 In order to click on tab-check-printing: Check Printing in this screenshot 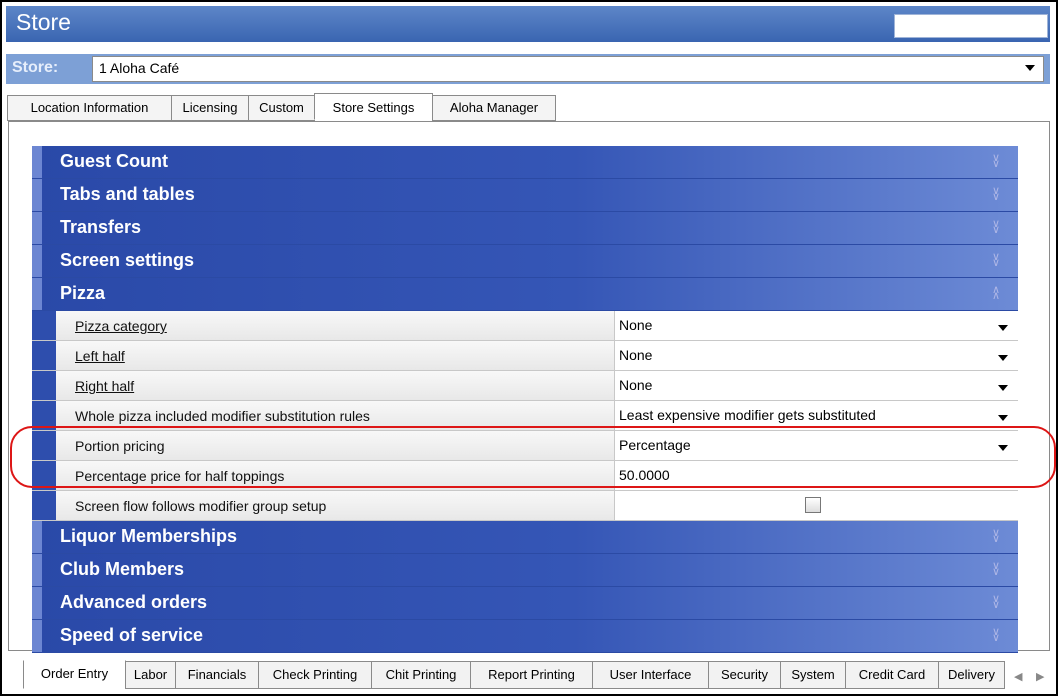, I will do `click(315, 675)`.